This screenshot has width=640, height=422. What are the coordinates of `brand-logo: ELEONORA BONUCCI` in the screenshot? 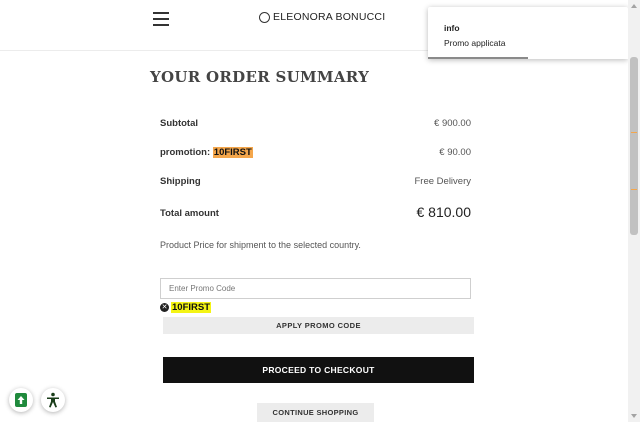 It's located at (322, 17).